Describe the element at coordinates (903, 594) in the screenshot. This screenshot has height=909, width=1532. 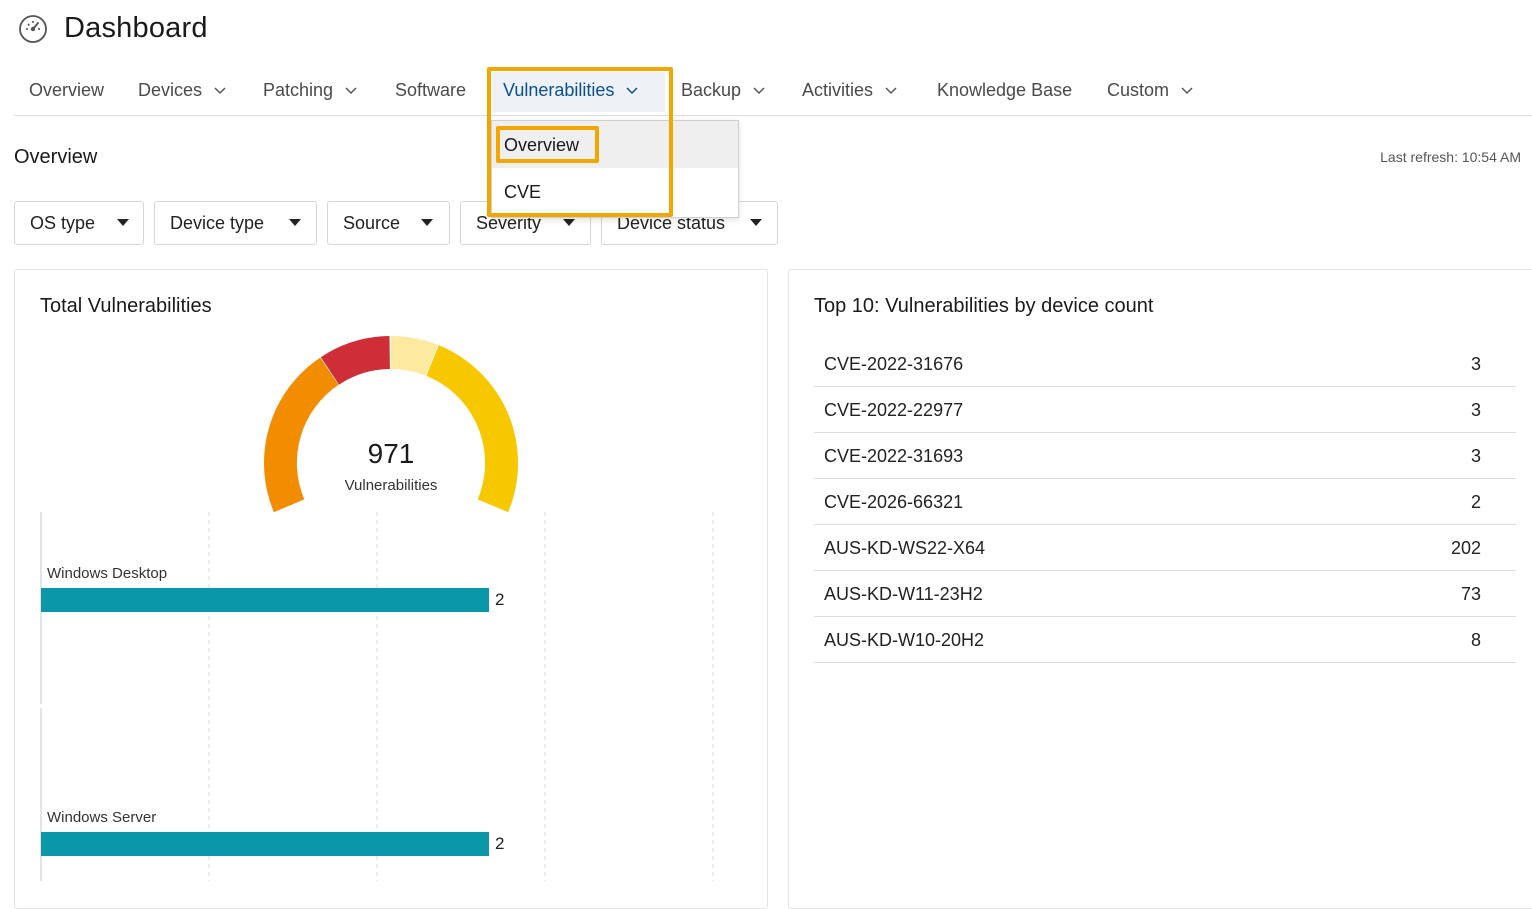
I see `cell-name: AUS-KD-W11-23H2` at that location.